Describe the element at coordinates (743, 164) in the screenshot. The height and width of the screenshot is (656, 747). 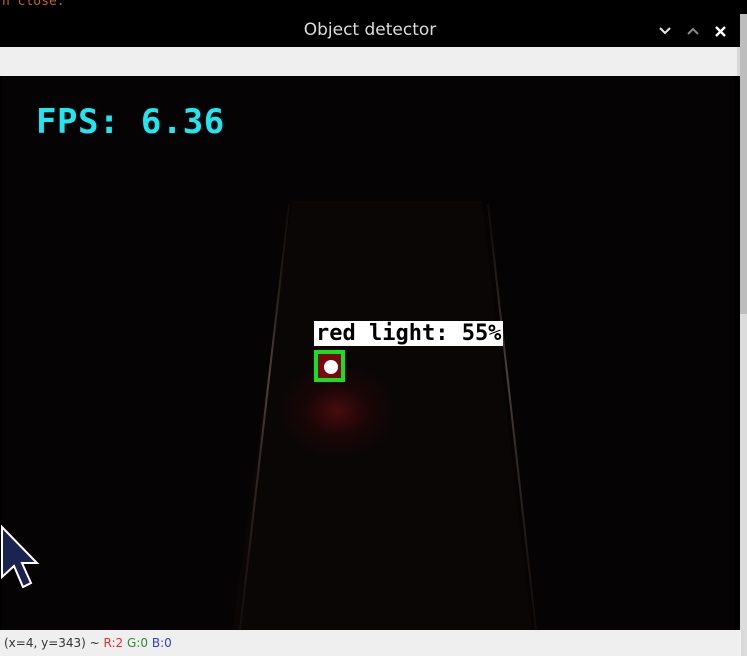
I see `scrollbar-thumb` at that location.